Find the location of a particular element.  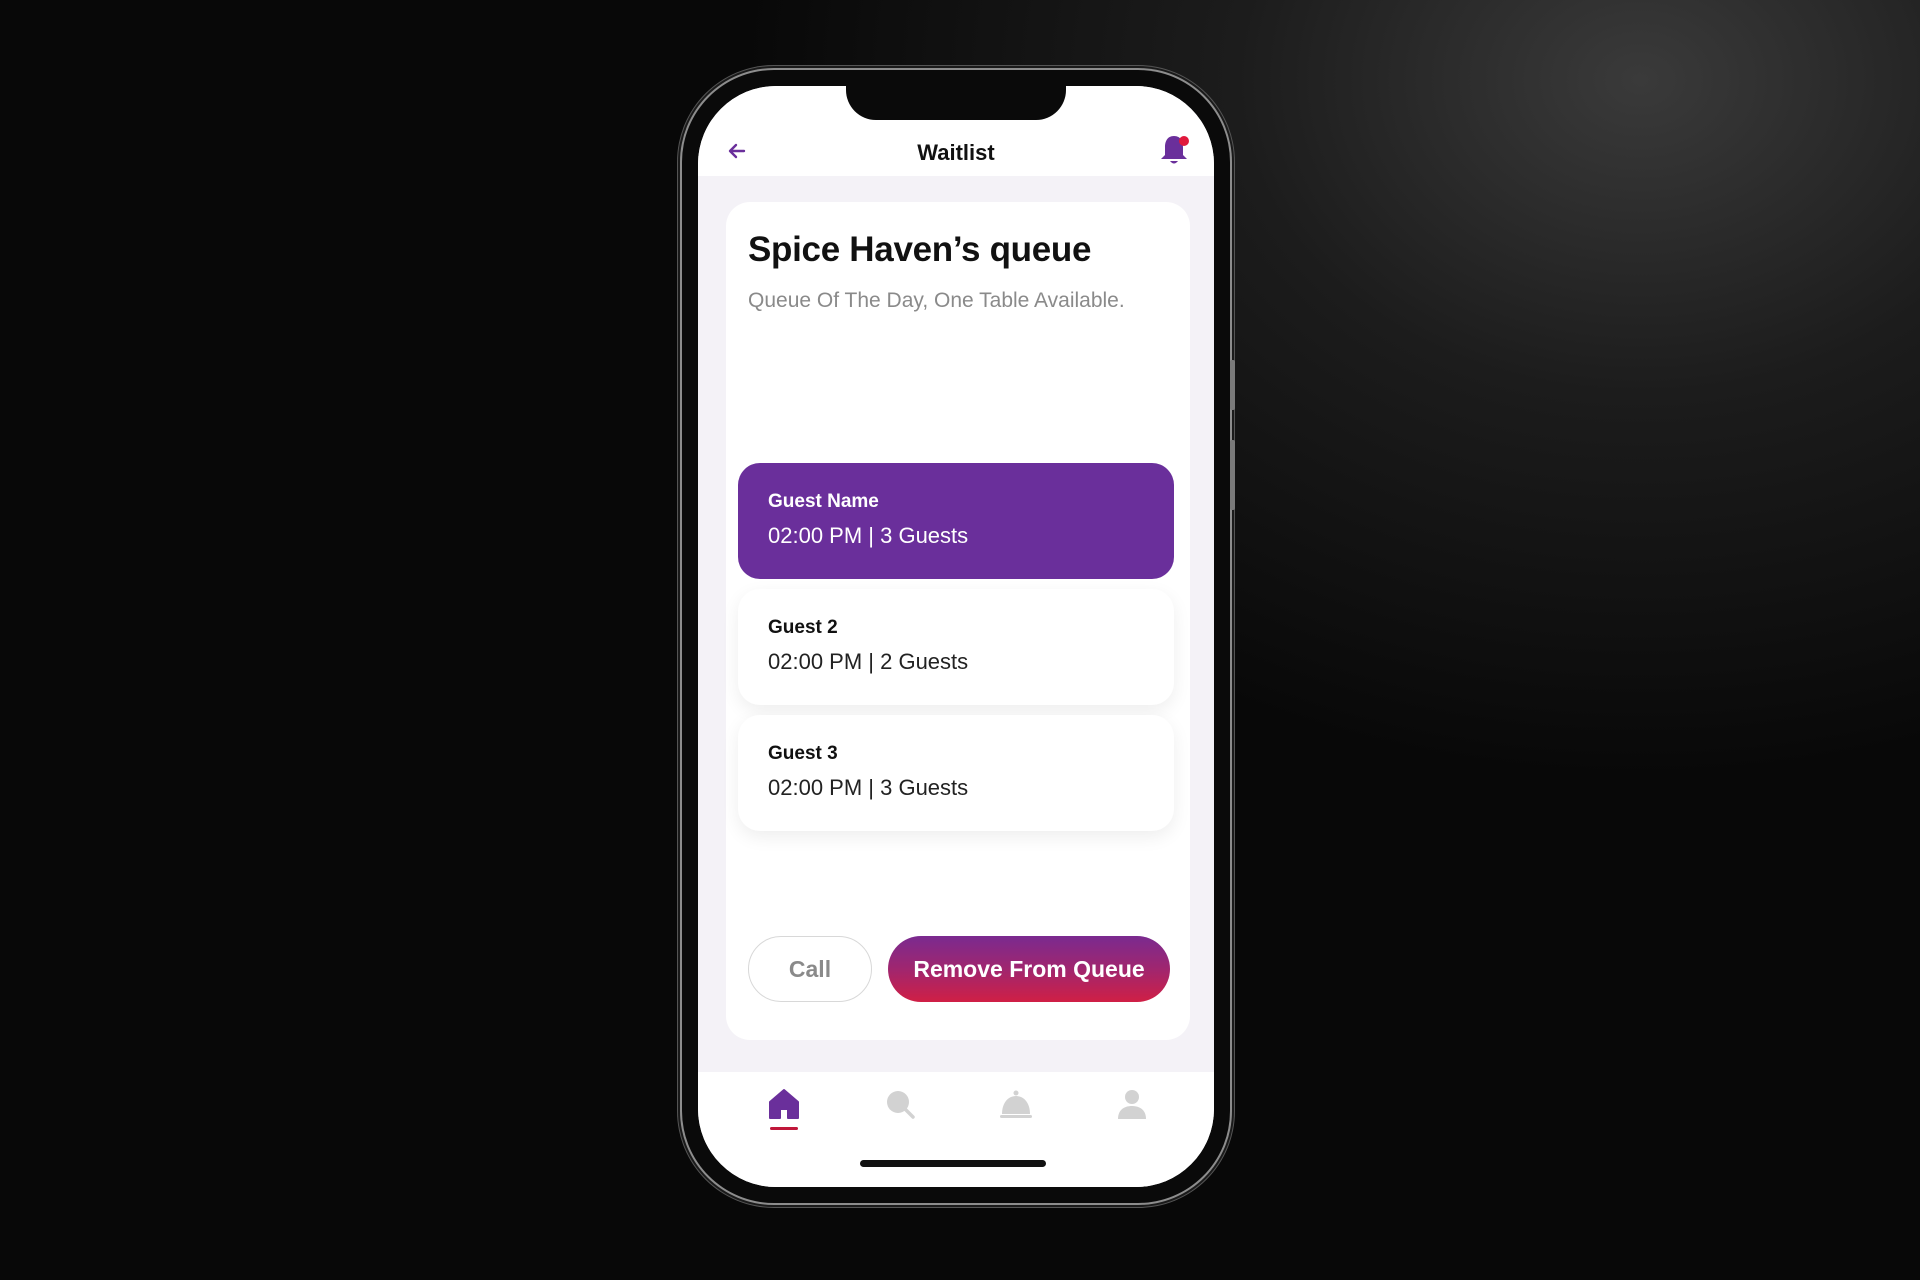

notifications-button is located at coordinates (1174, 150).